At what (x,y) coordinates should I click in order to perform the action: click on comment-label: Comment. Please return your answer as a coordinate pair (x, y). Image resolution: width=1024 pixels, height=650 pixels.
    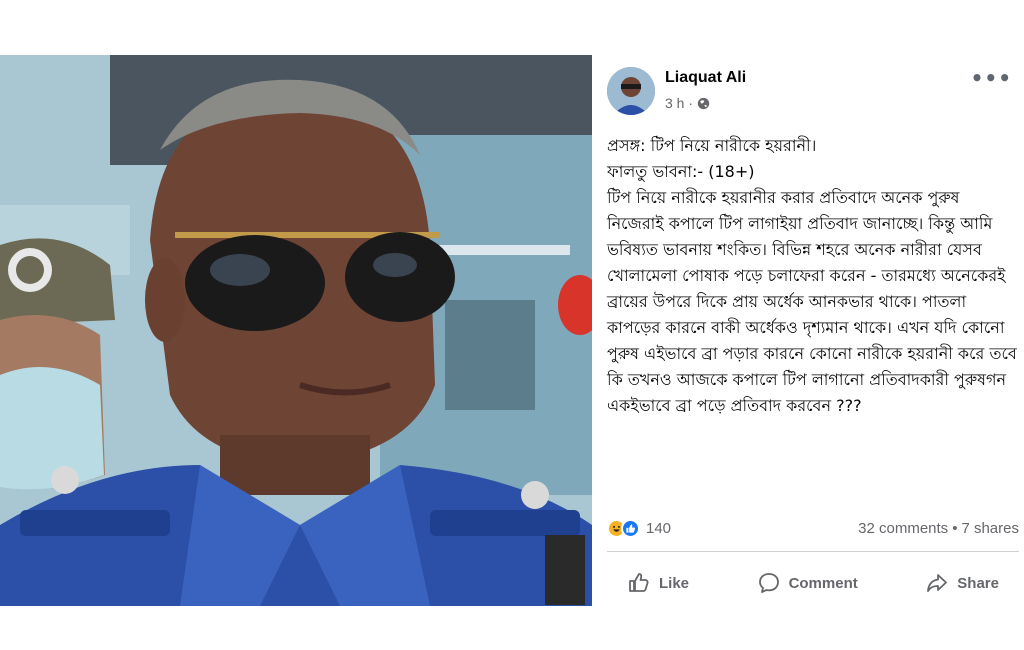
    Looking at the image, I should click on (823, 583).